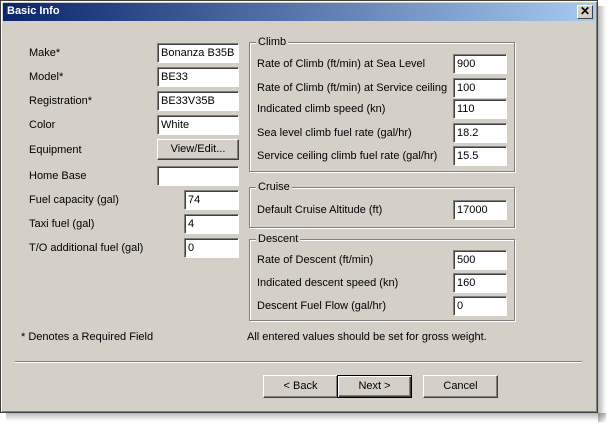  I want to click on make-field: Bonanza B35B, so click(198, 53).